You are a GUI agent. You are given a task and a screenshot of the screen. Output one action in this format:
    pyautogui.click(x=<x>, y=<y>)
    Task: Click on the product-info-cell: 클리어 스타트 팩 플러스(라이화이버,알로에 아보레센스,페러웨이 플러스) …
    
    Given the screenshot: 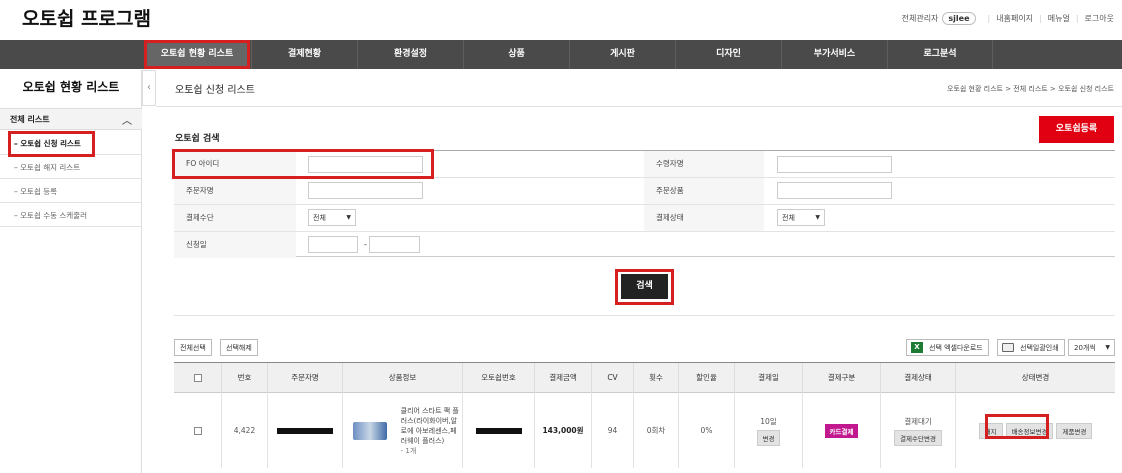 What is the action you would take?
    pyautogui.click(x=403, y=430)
    